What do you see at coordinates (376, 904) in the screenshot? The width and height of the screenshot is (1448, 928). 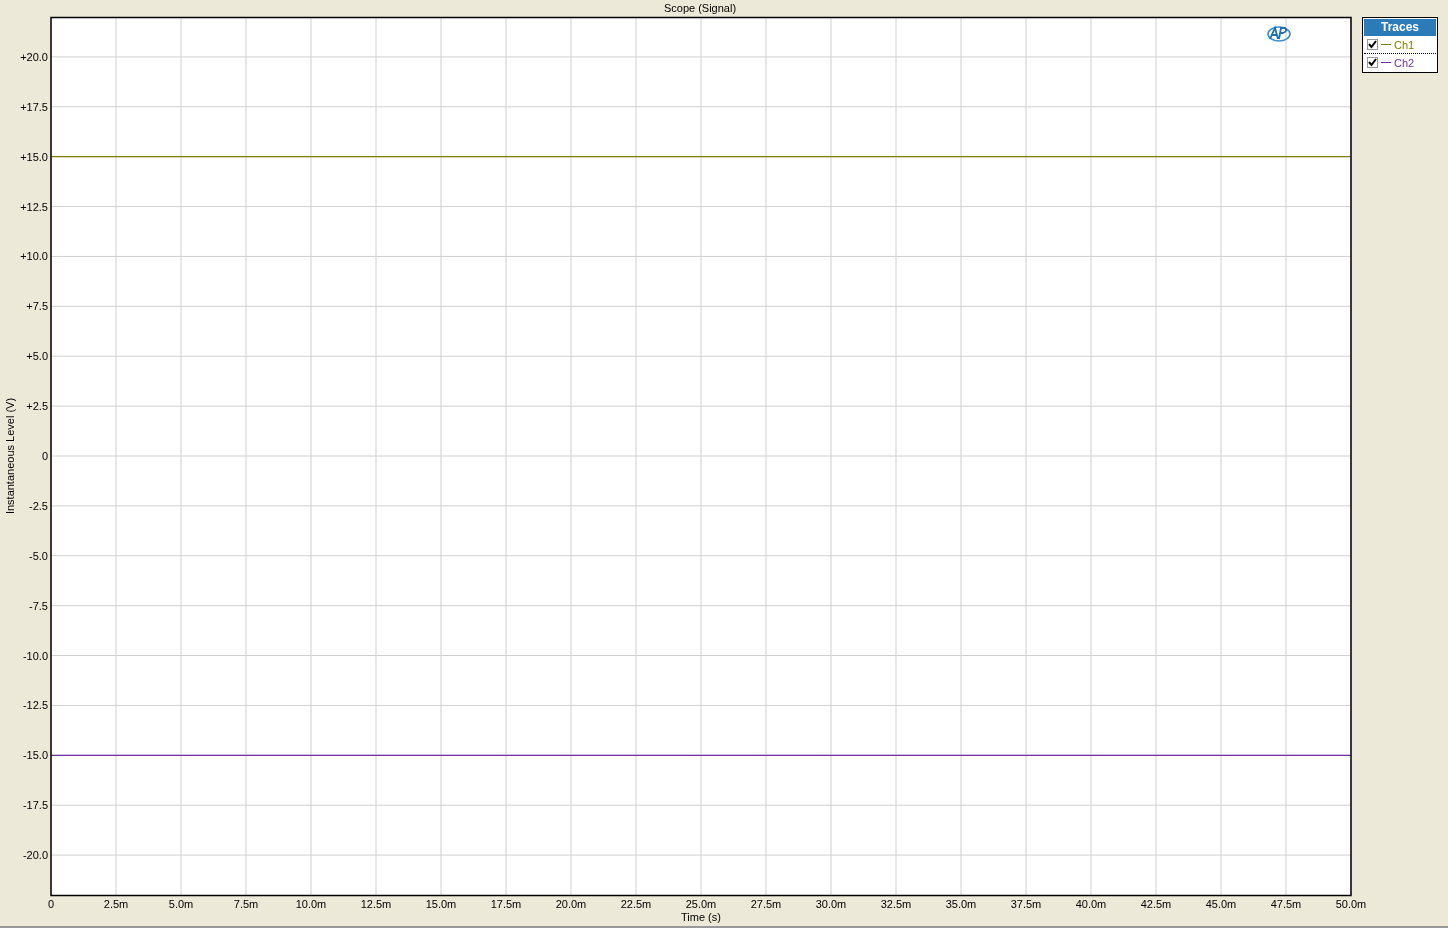 I see `x-tick-label: 12.5m` at bounding box center [376, 904].